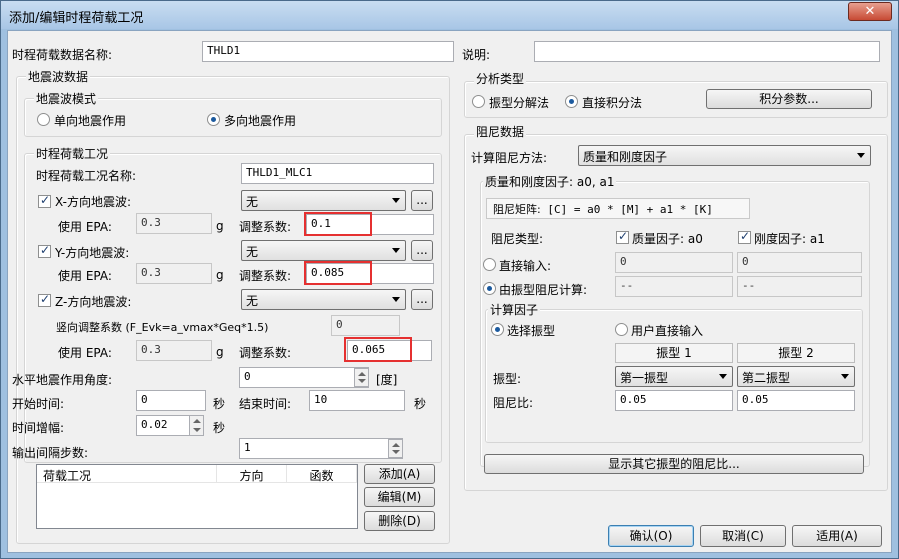 The image size is (899, 559). What do you see at coordinates (509, 158) in the screenshot?
I see `damping-method-label: 计算阻尼方法:` at bounding box center [509, 158].